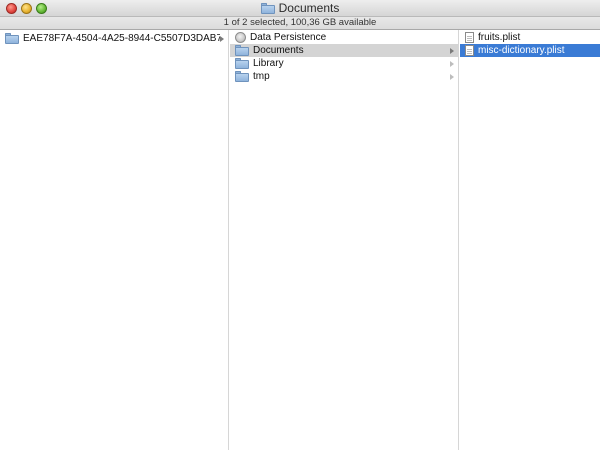 Image resolution: width=600 pixels, height=450 pixels. What do you see at coordinates (261, 76) in the screenshot?
I see `item-label: tmp` at bounding box center [261, 76].